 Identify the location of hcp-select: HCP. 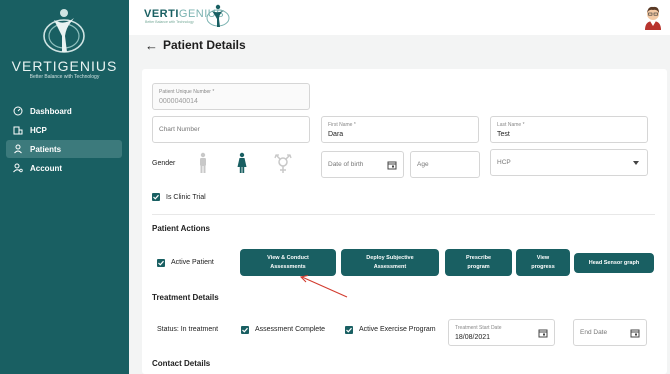
(569, 162).